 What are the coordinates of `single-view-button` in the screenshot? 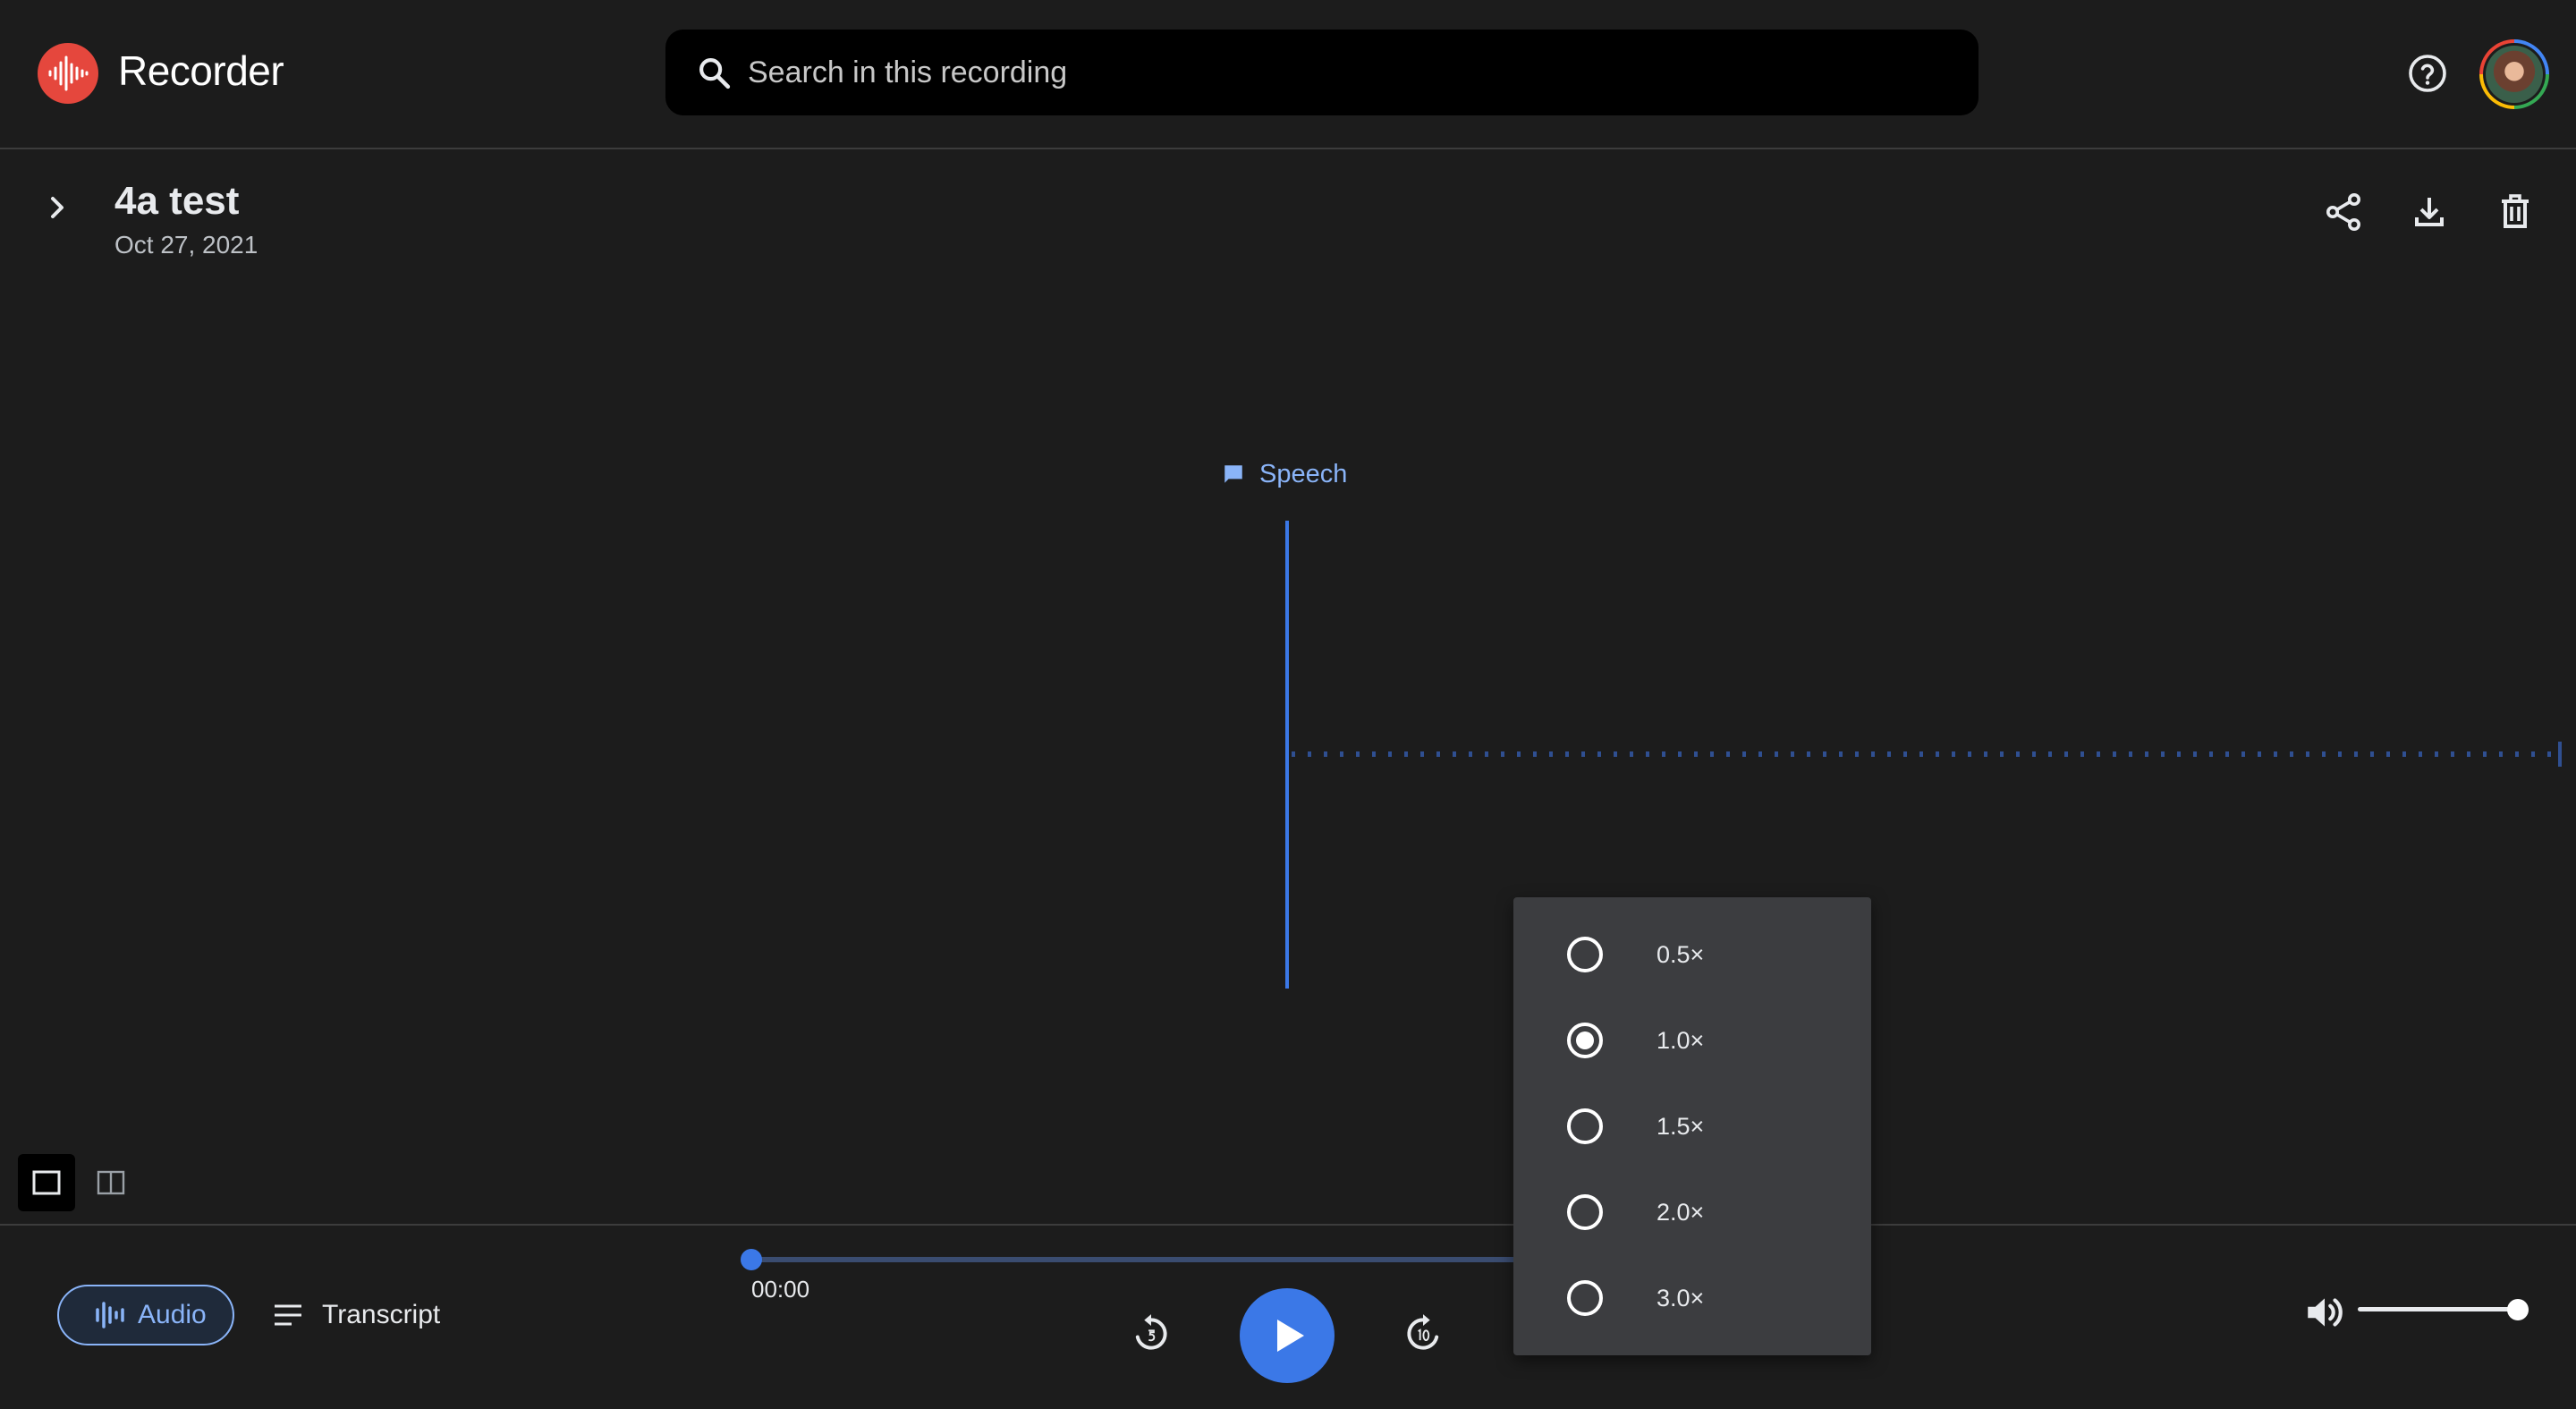 It's located at (46, 1182).